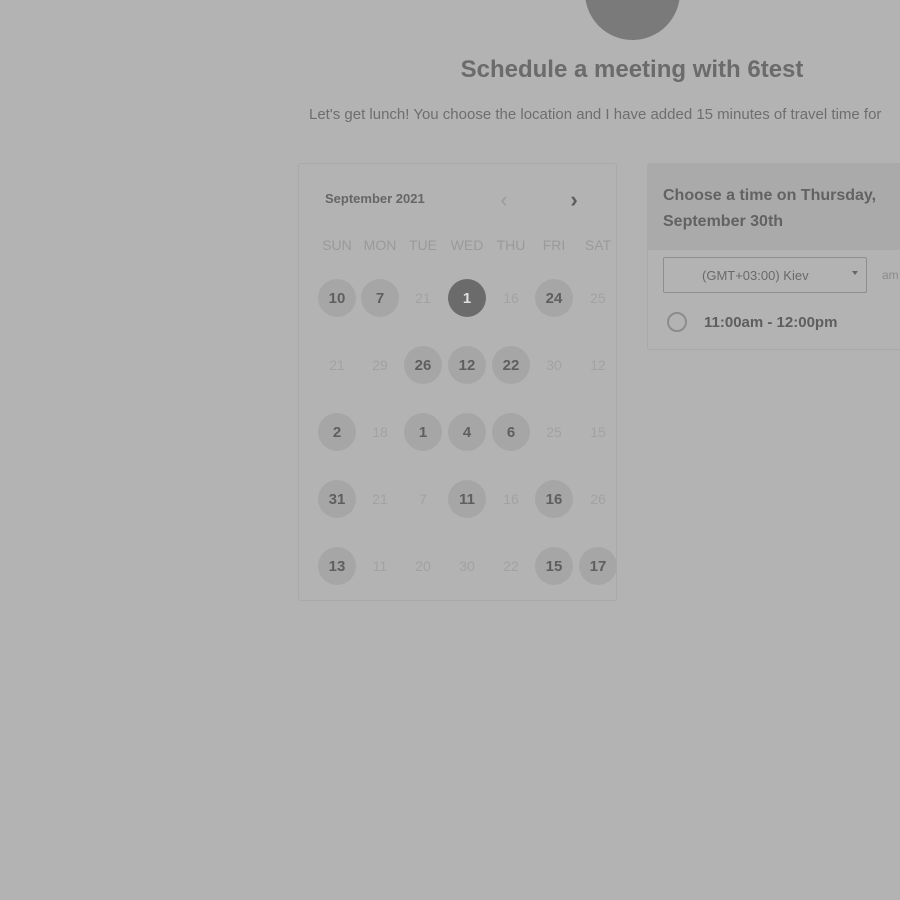  Describe the element at coordinates (423, 365) in the screenshot. I see `calendar-day-available: 26` at that location.